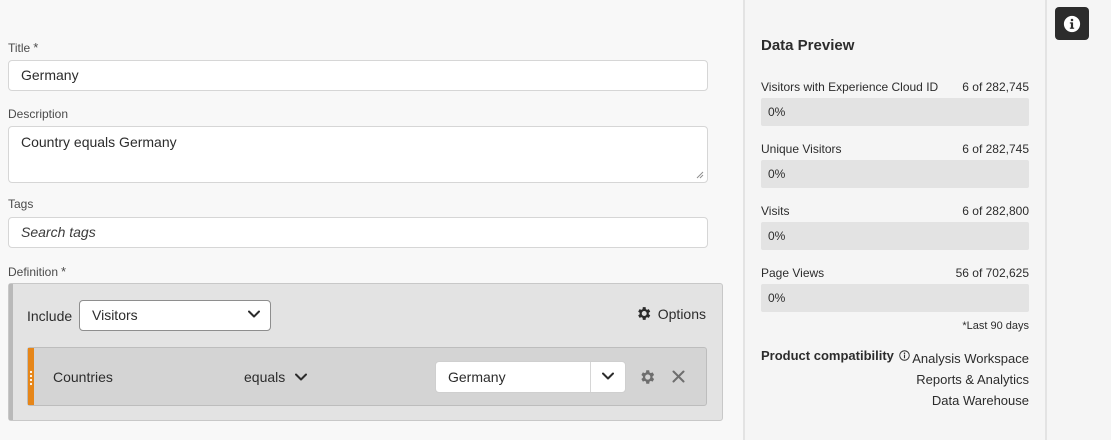  I want to click on info-button, so click(1072, 23).